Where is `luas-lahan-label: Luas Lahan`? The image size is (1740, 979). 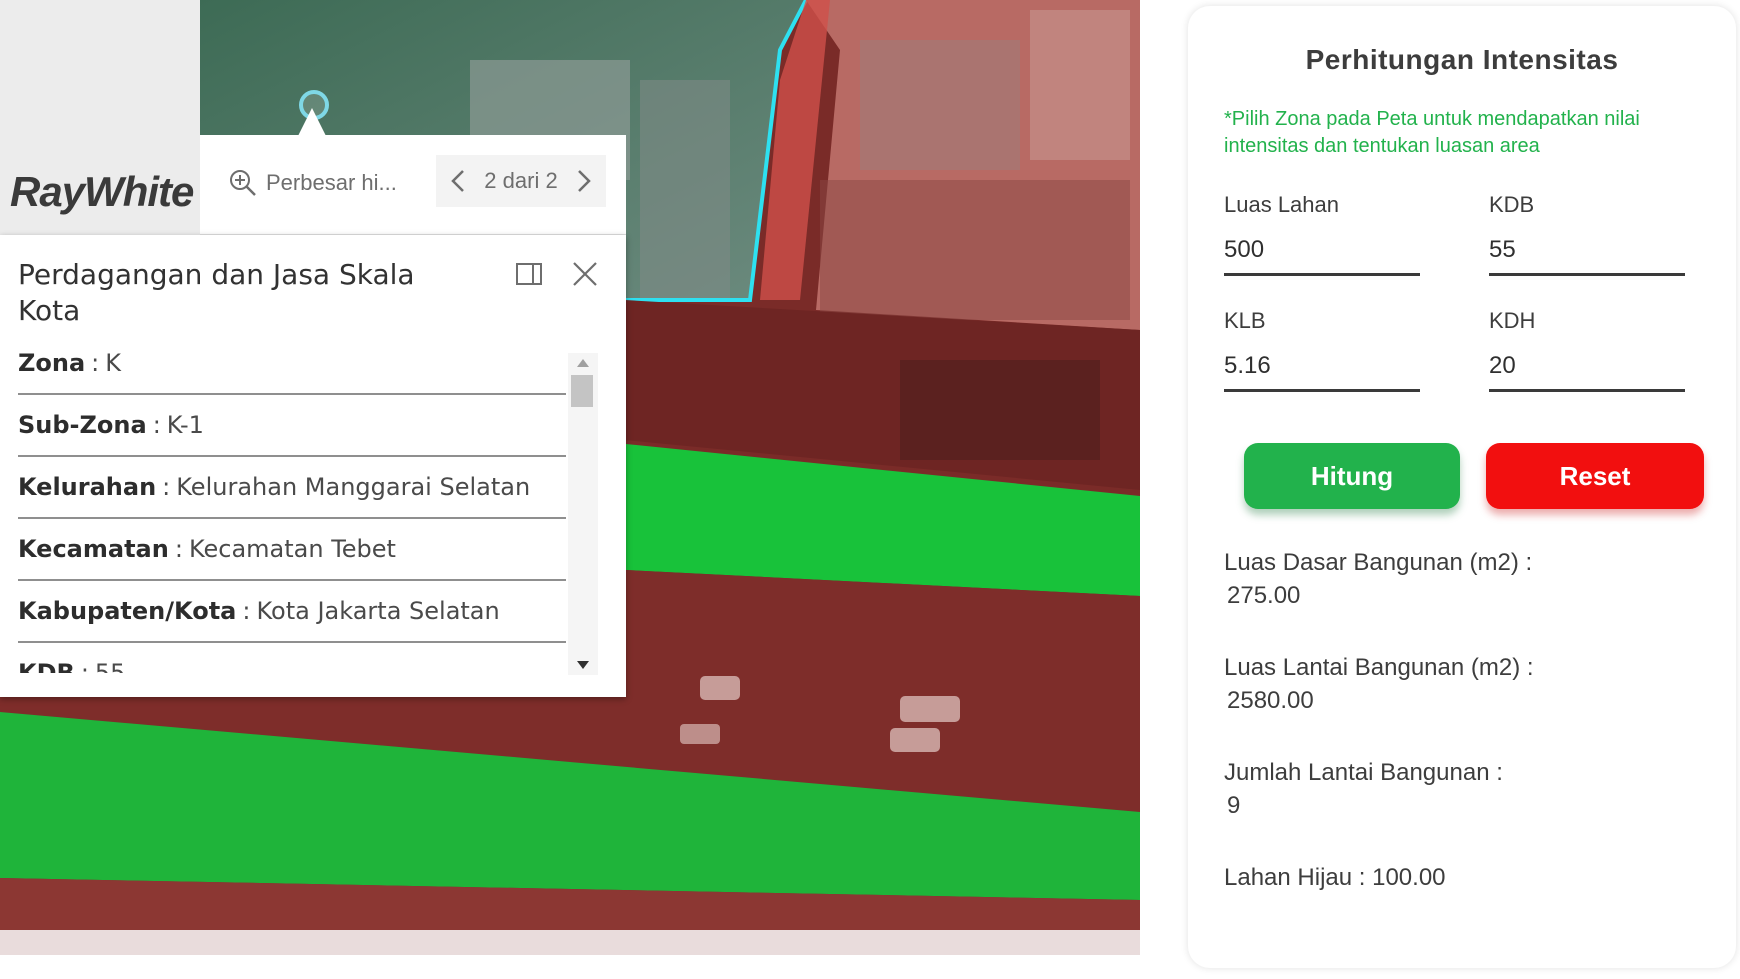
luas-lahan-label: Luas Lahan is located at coordinates (1281, 204).